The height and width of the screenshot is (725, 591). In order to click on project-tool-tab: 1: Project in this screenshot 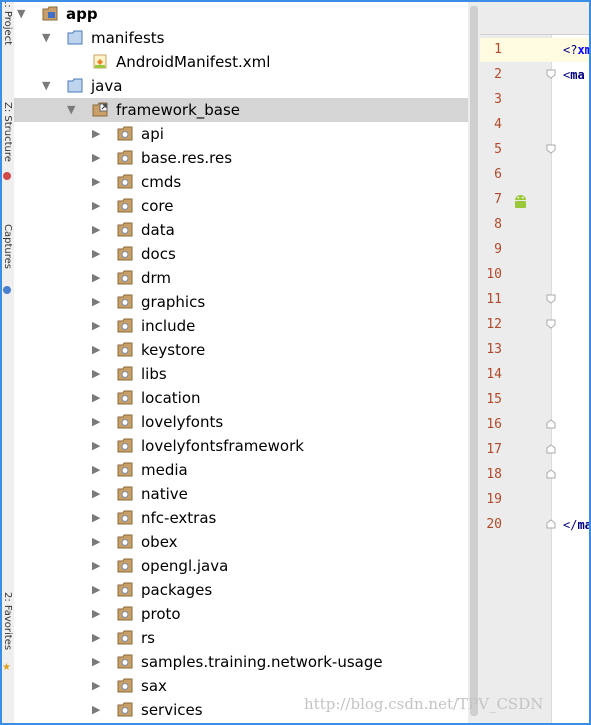, I will do `click(7, 23)`.